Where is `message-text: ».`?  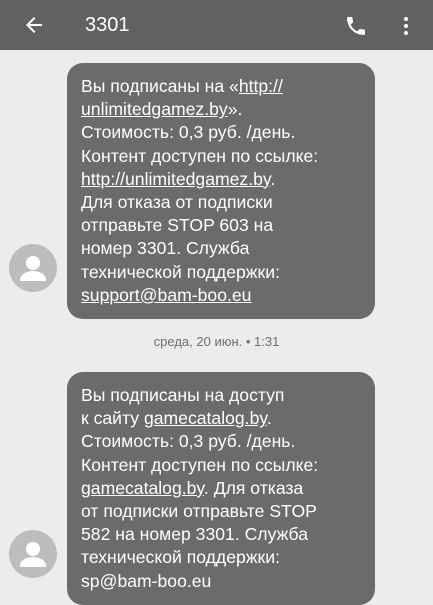
message-text: ». is located at coordinates (235, 109).